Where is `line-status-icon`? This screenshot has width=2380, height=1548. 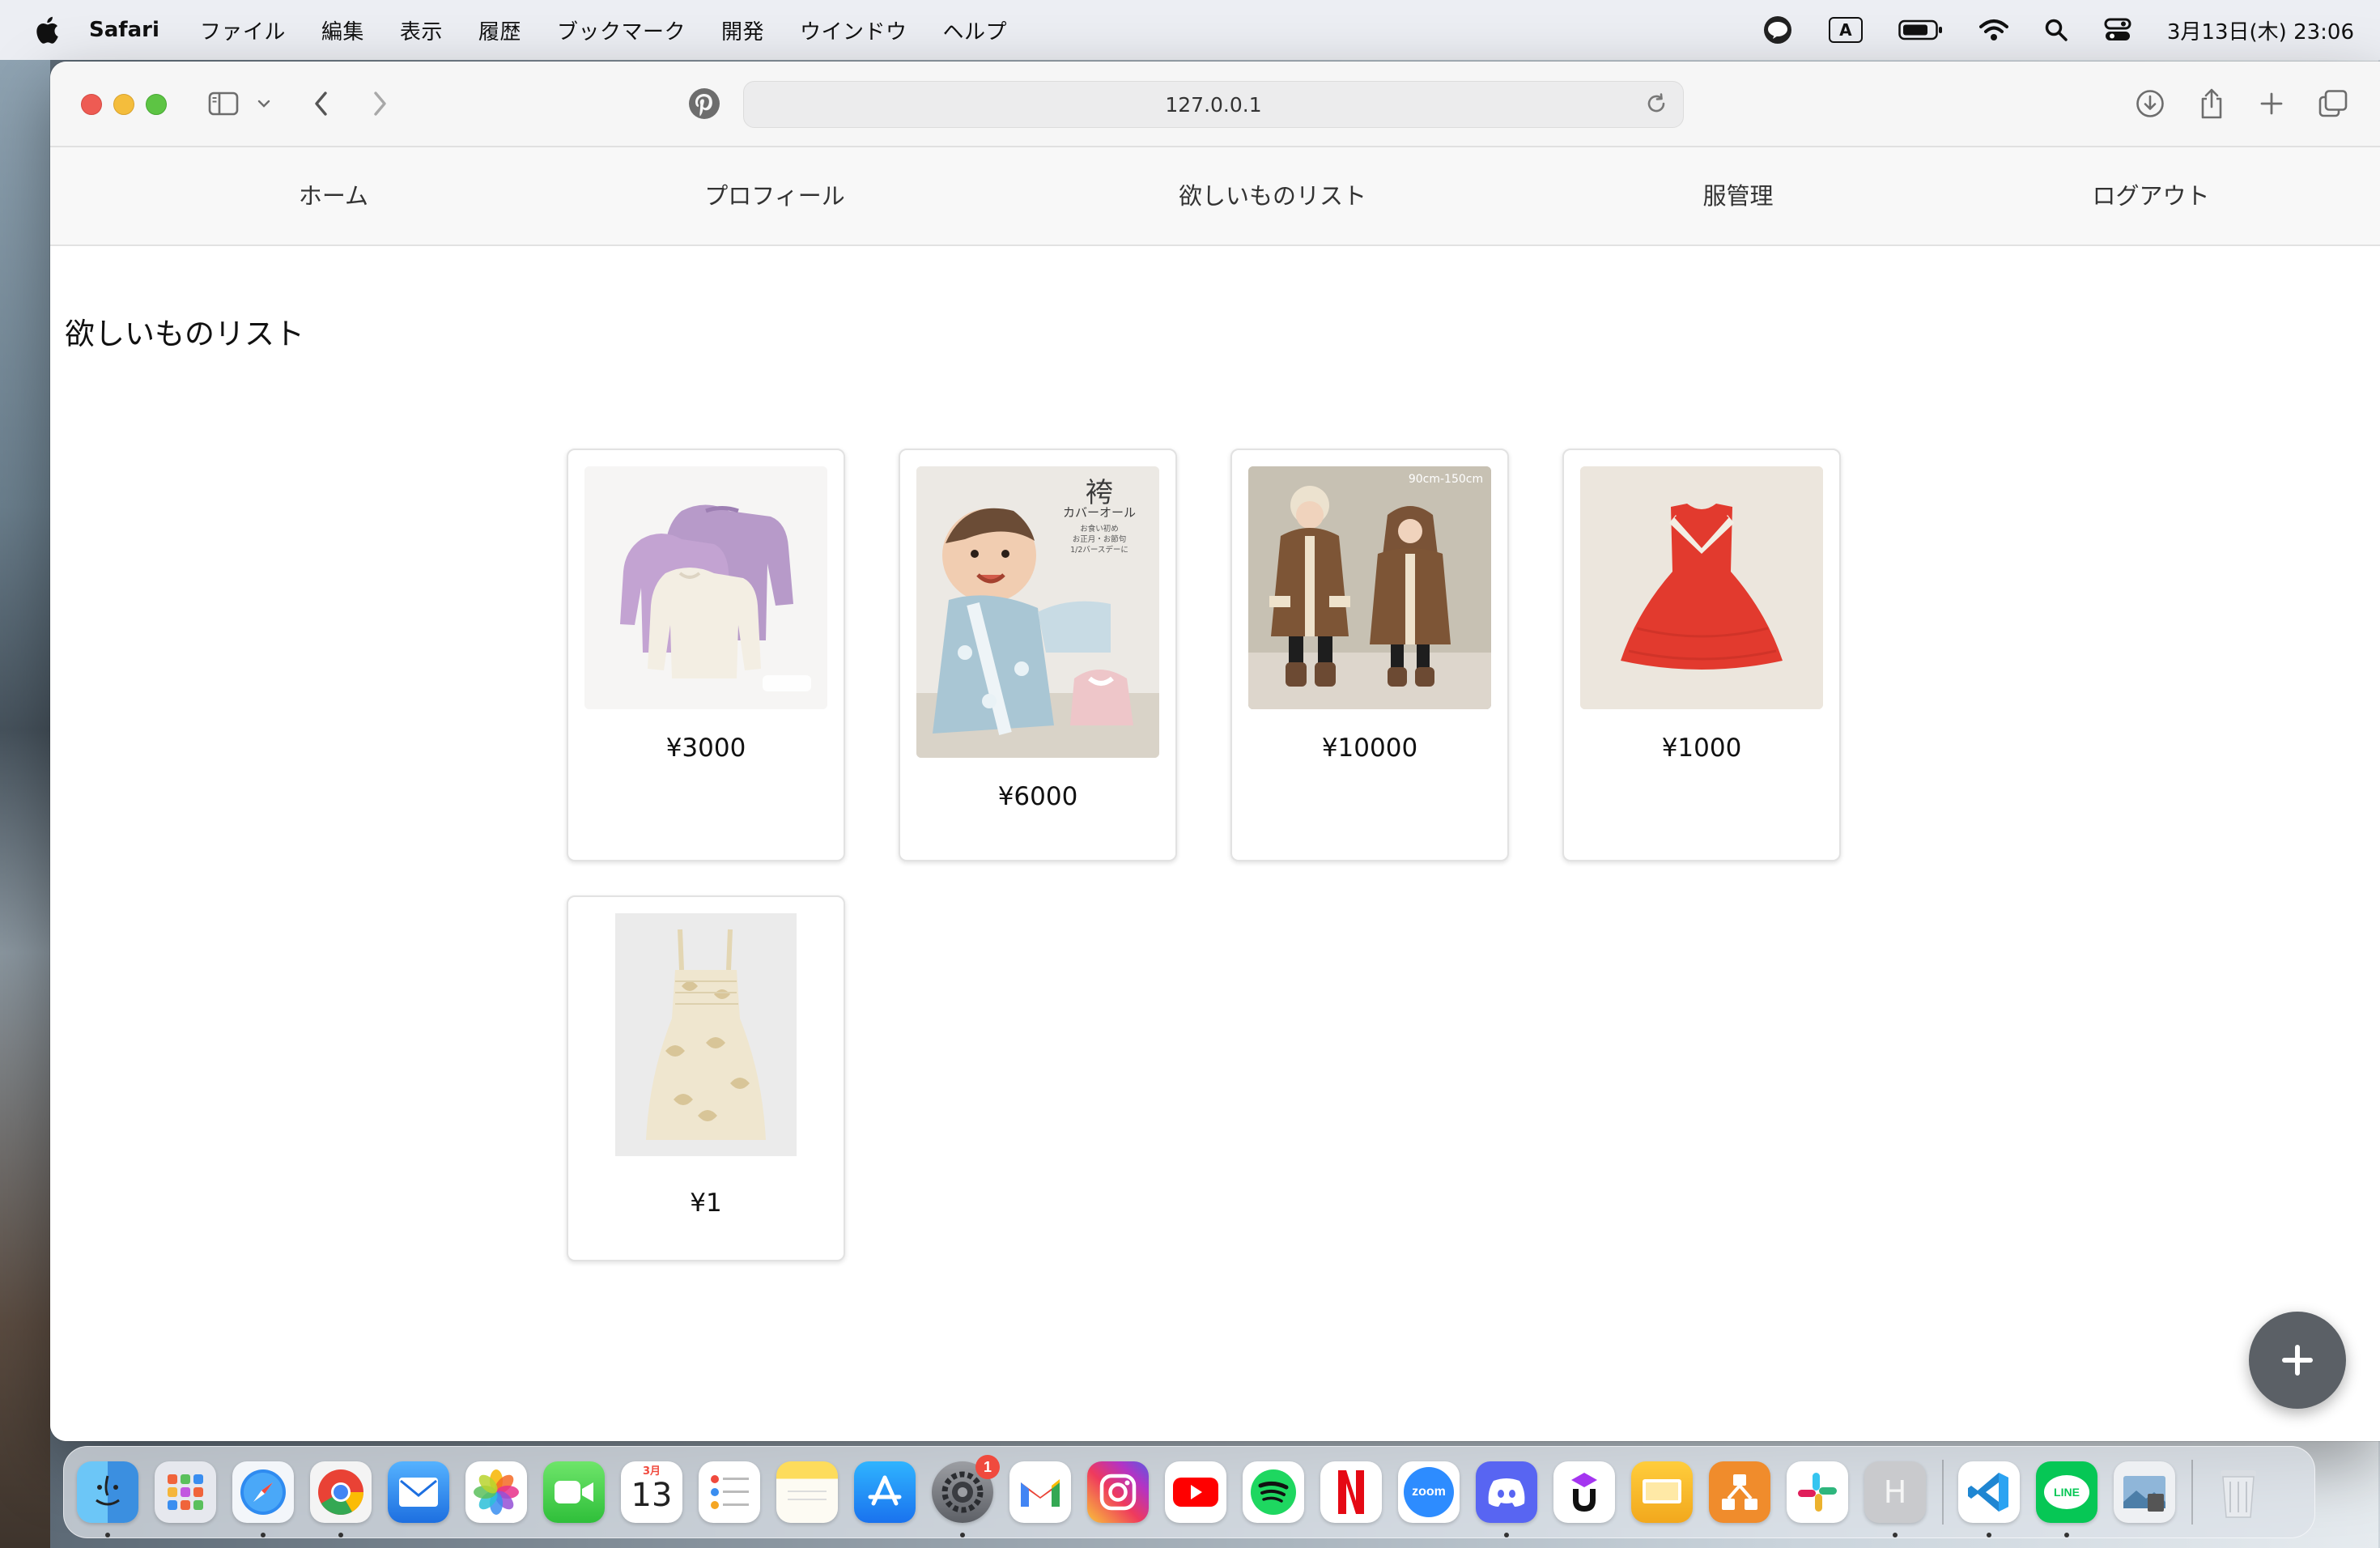
line-status-icon is located at coordinates (1778, 30).